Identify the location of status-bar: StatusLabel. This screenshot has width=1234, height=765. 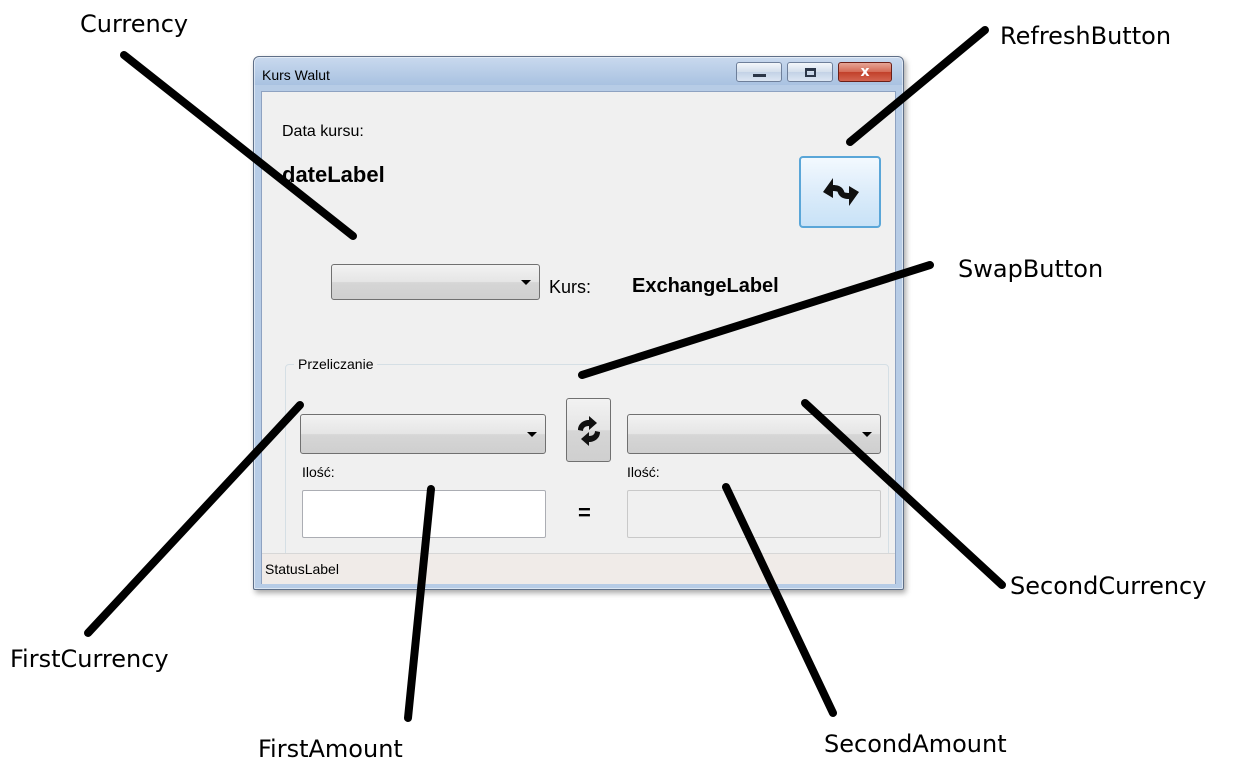
(578, 568).